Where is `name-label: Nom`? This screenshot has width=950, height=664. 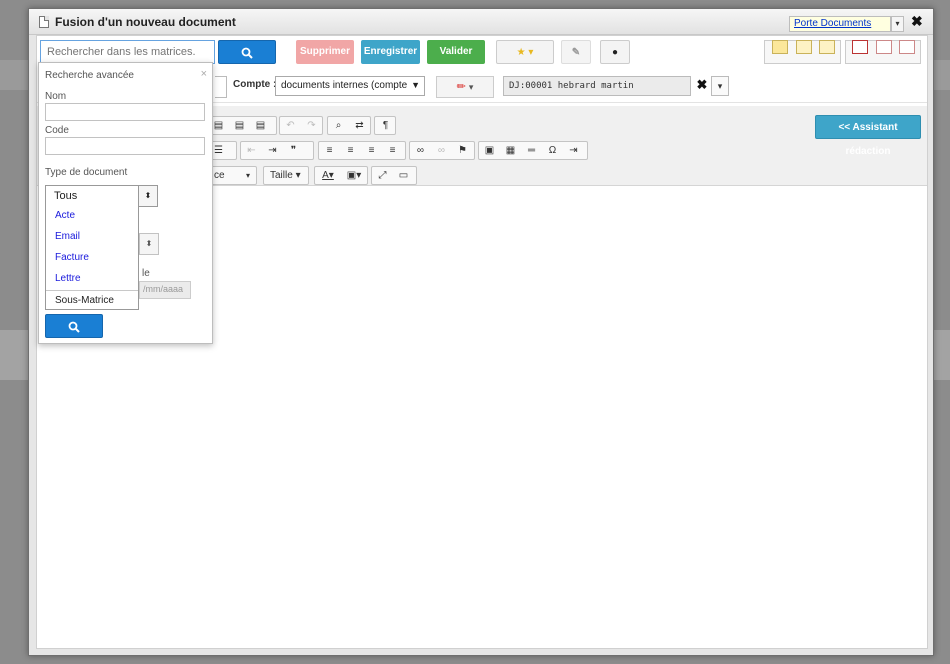
name-label: Nom is located at coordinates (56, 96).